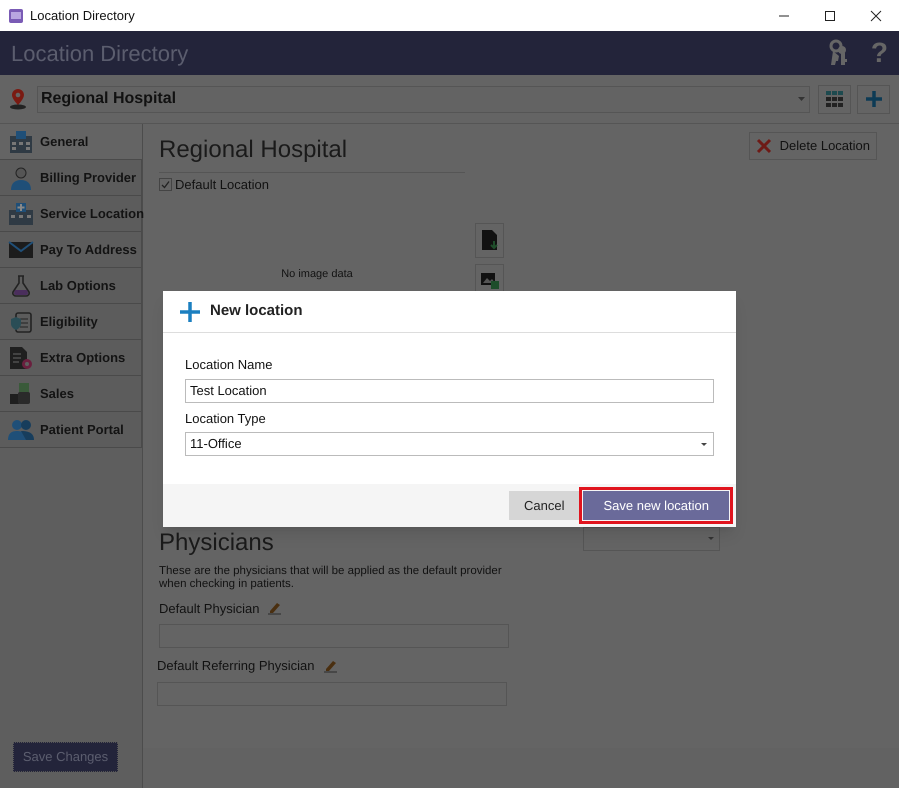  I want to click on sidebar-item: Eligibility, so click(71, 322).